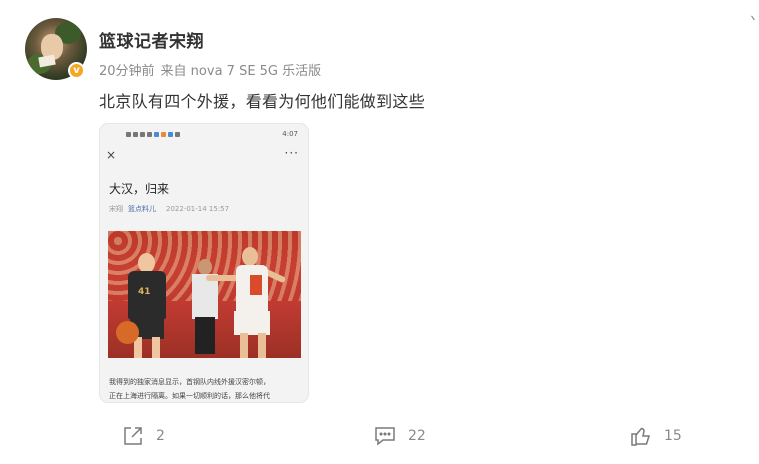 The height and width of the screenshot is (464, 759). I want to click on status-time: 4:07, so click(290, 134).